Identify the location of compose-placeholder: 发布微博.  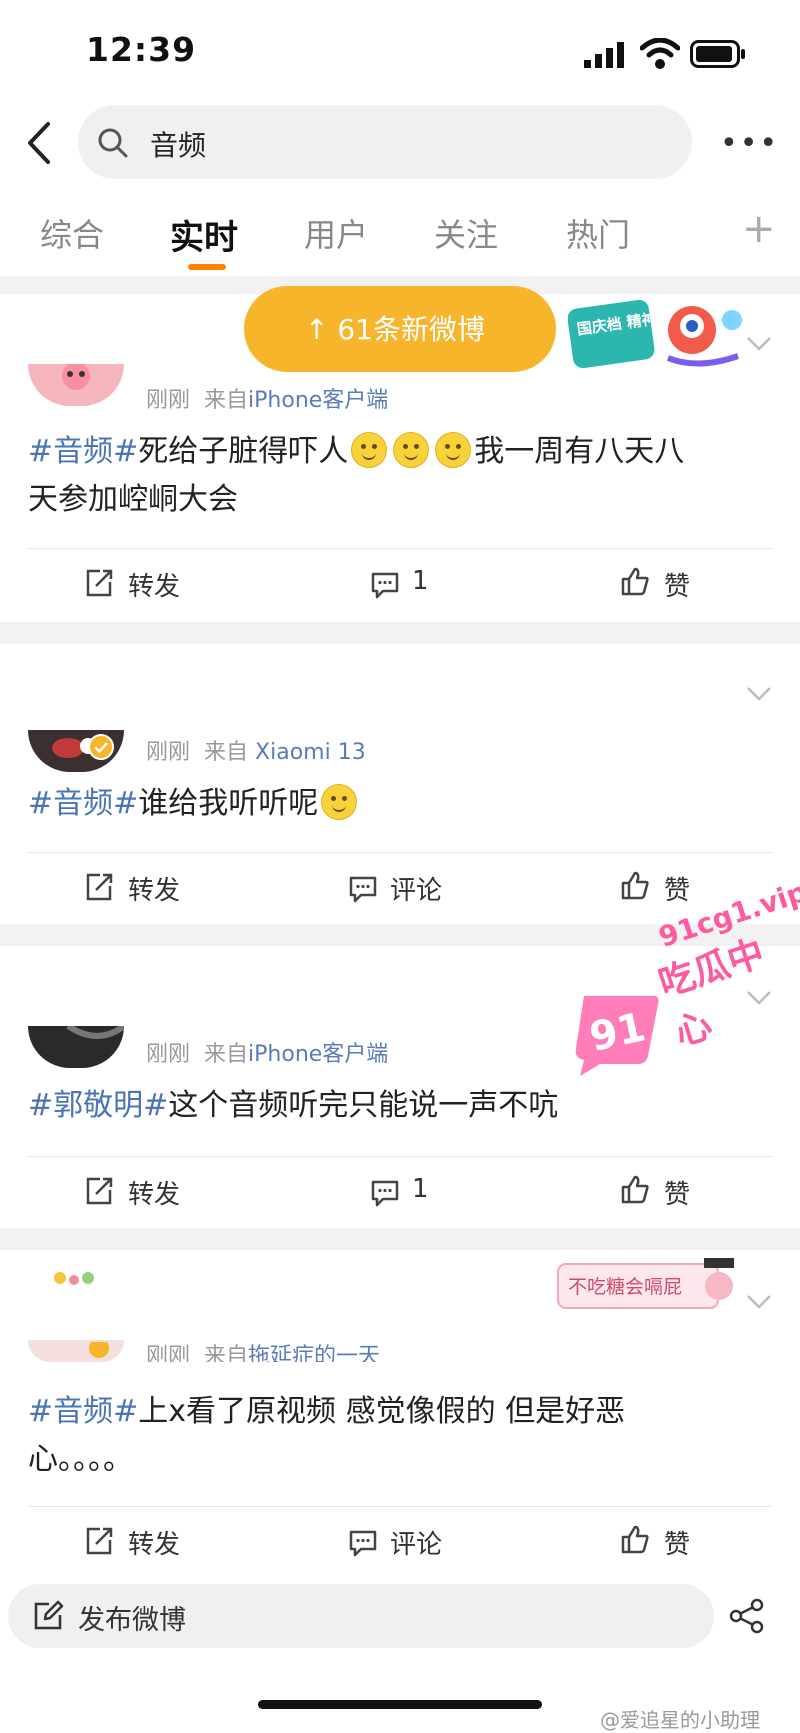
(132, 1620).